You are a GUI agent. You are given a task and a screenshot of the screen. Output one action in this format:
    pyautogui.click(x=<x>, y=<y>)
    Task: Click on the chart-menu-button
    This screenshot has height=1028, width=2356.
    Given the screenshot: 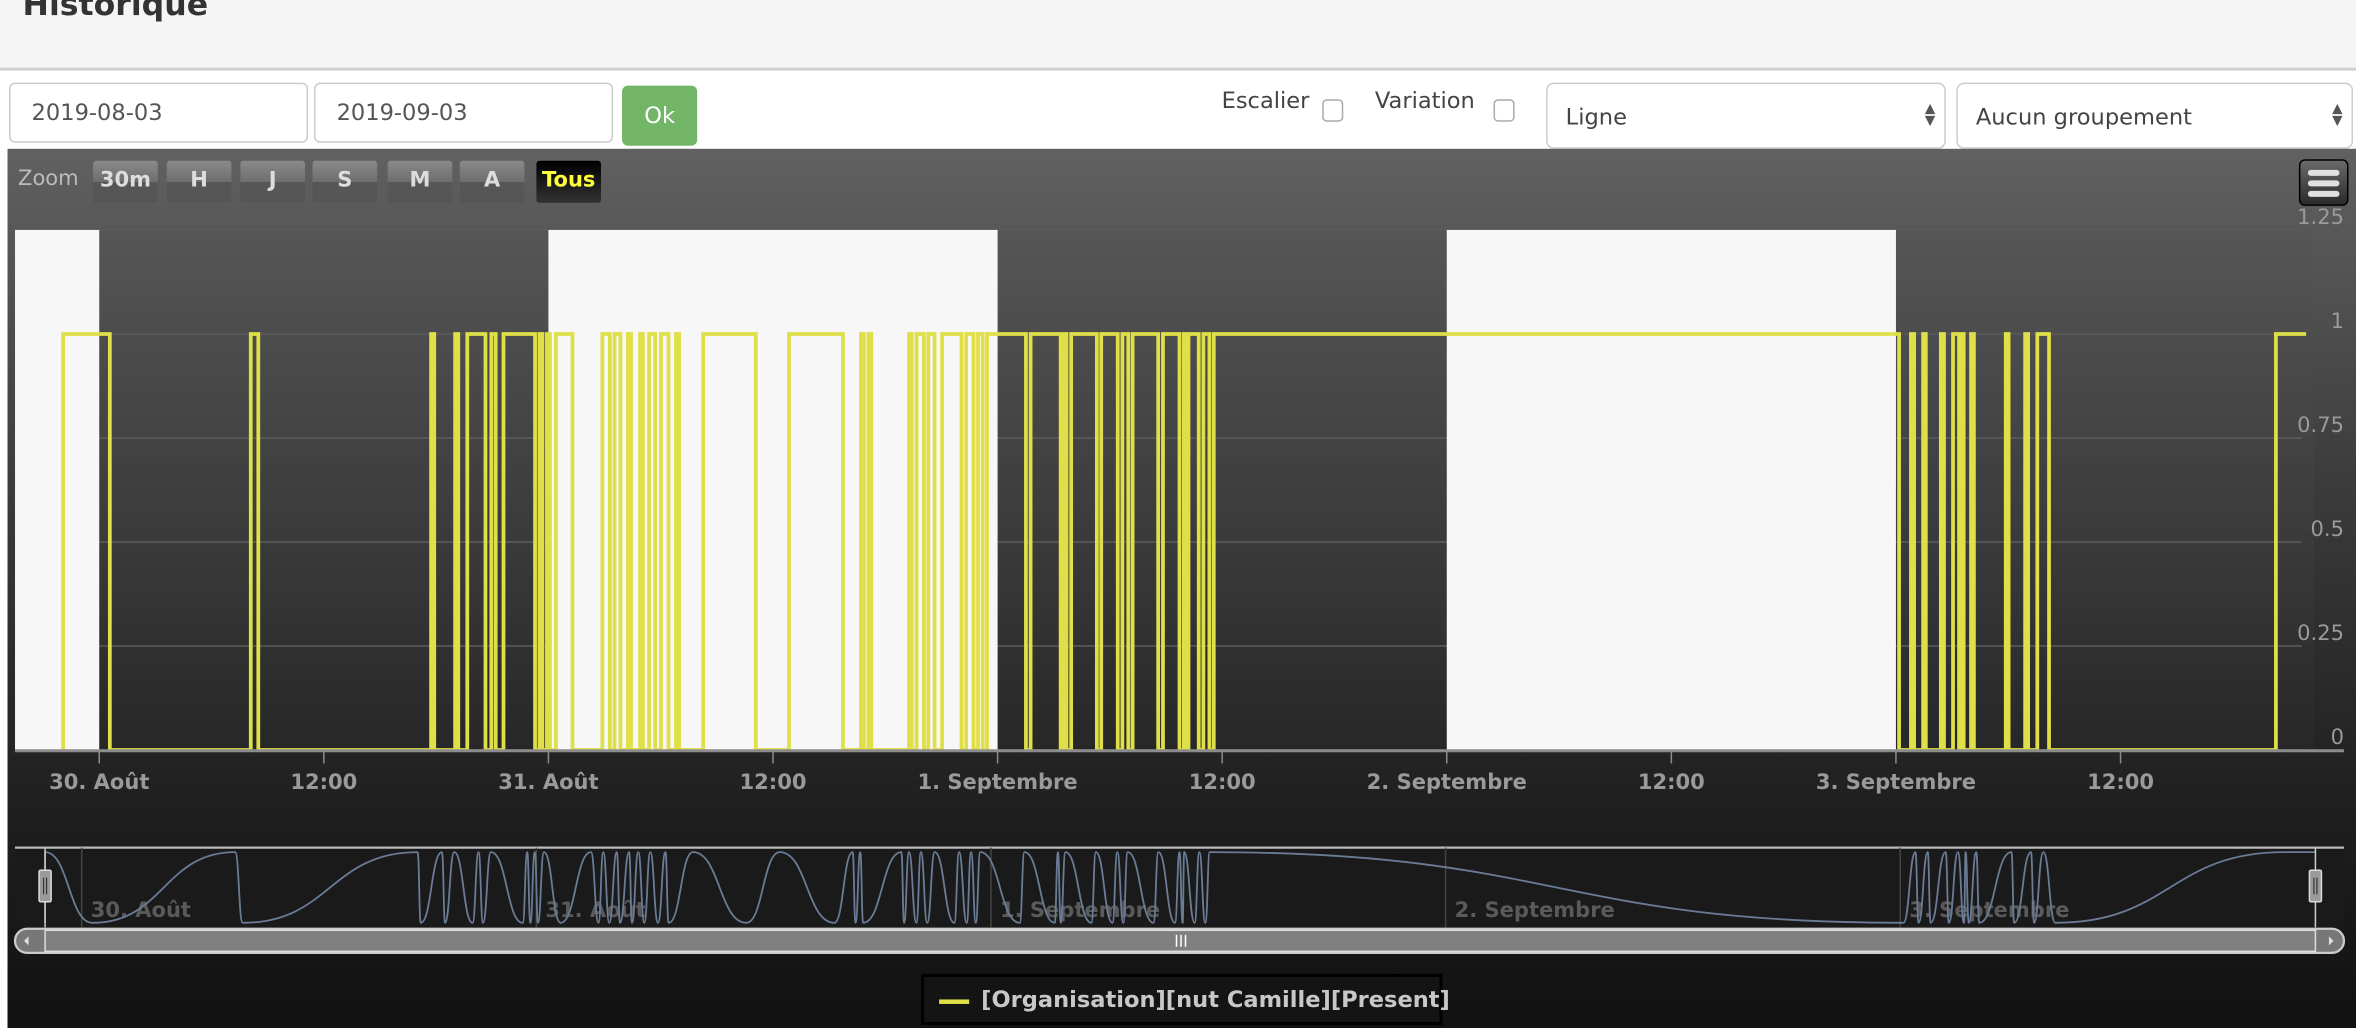 What is the action you would take?
    pyautogui.click(x=2323, y=182)
    